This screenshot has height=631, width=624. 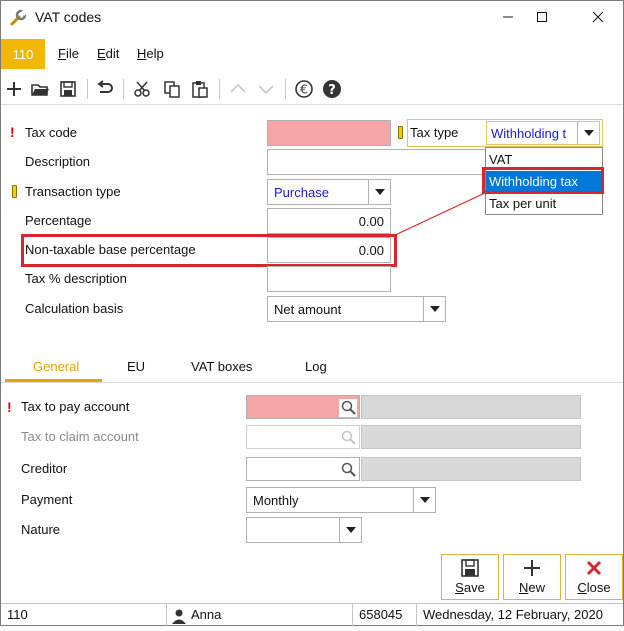 What do you see at coordinates (543, 133) in the screenshot?
I see `tax-type-dropdown: Withholding t` at bounding box center [543, 133].